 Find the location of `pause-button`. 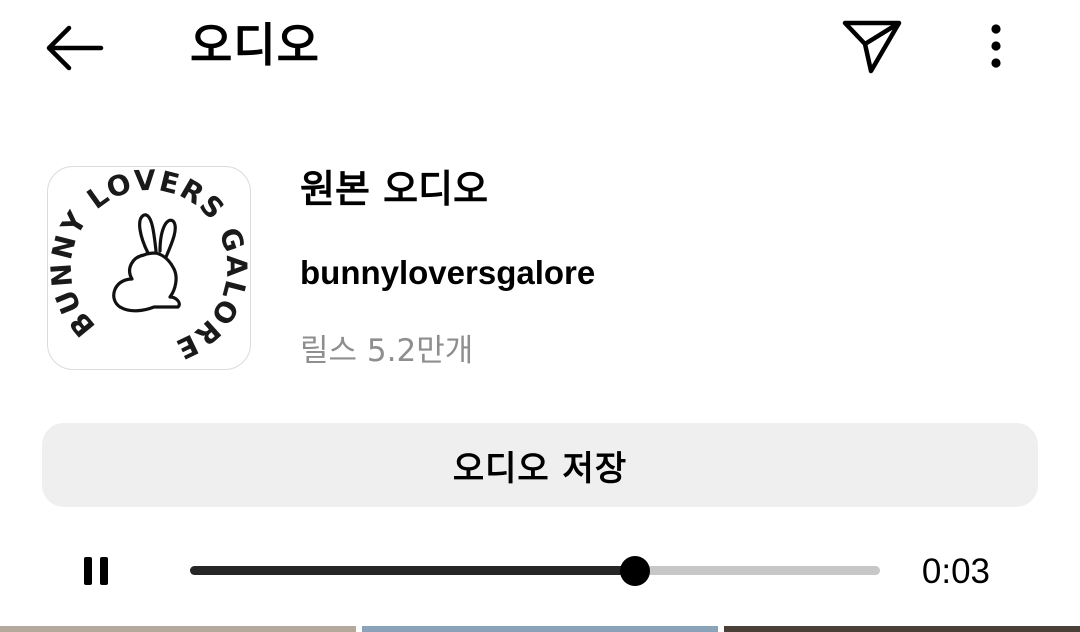

pause-button is located at coordinates (96, 571).